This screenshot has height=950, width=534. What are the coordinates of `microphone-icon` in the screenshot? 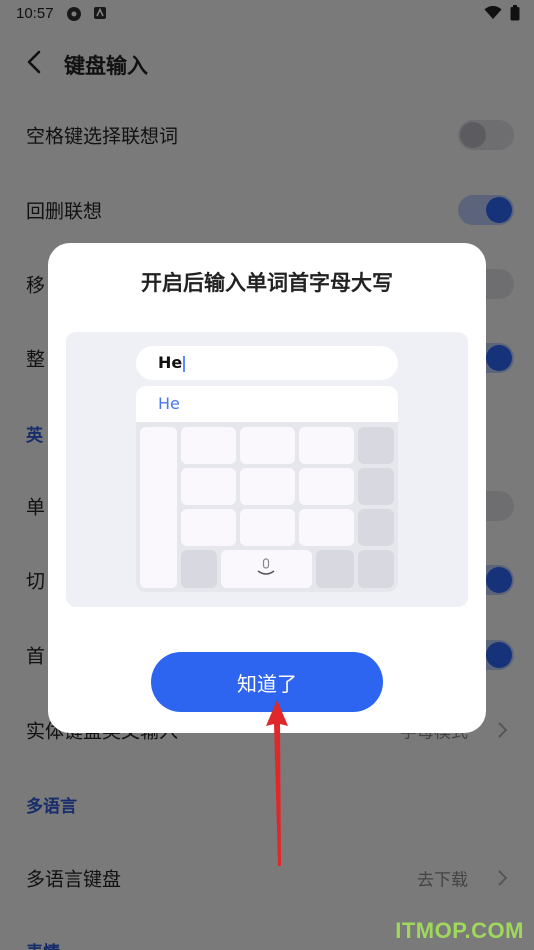 It's located at (266, 570).